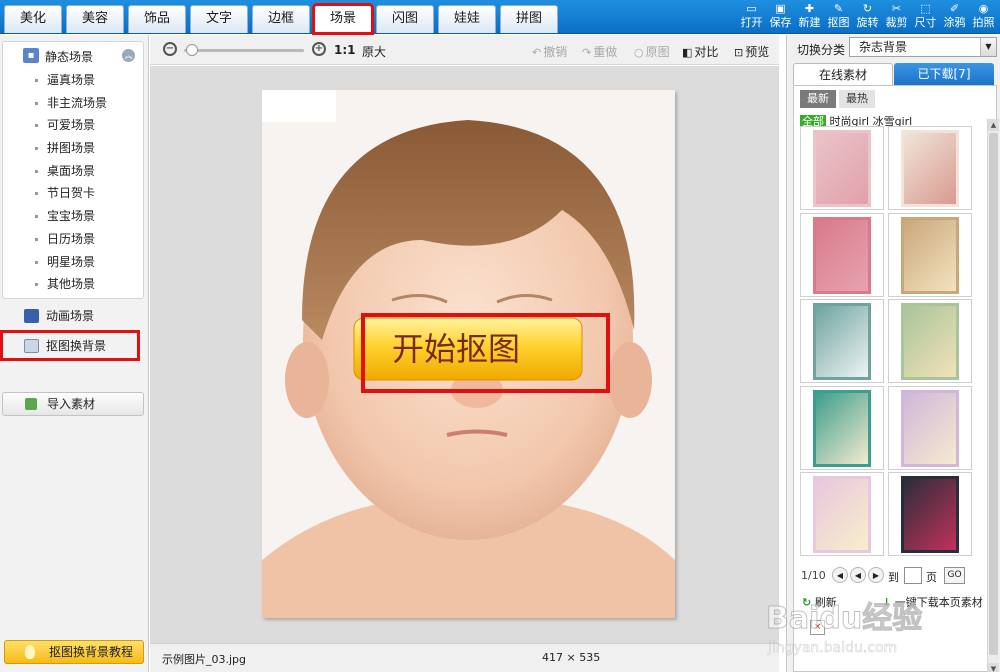  I want to click on preview-button: ⊡ 预览, so click(751, 51).